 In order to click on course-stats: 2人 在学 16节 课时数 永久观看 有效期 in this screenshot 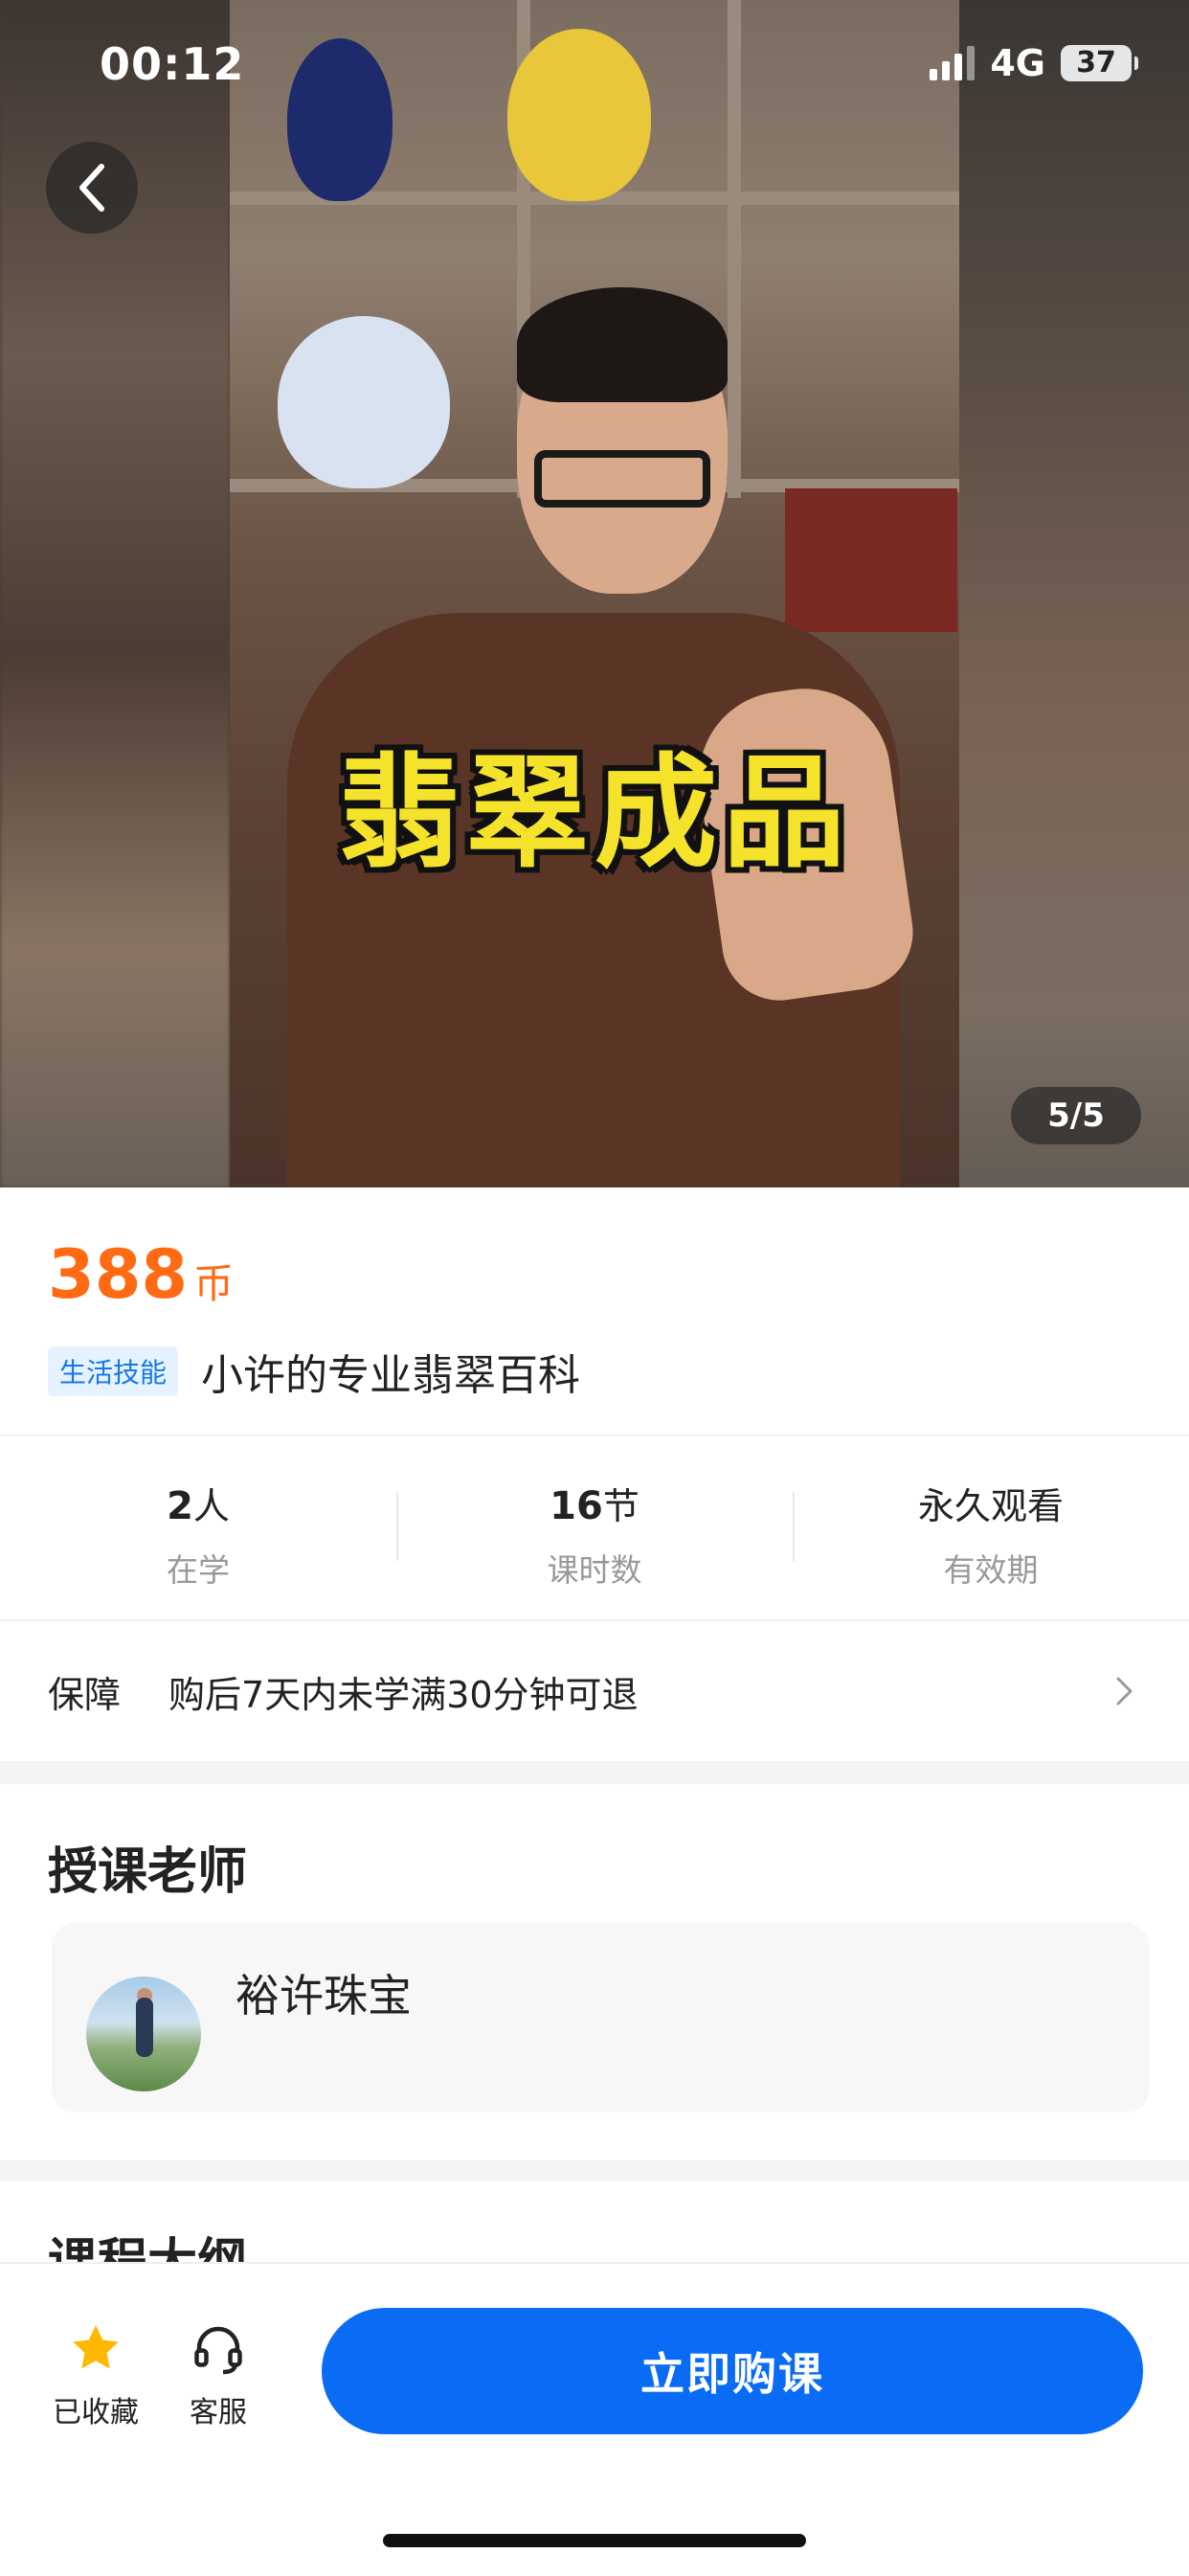, I will do `click(594, 1527)`.